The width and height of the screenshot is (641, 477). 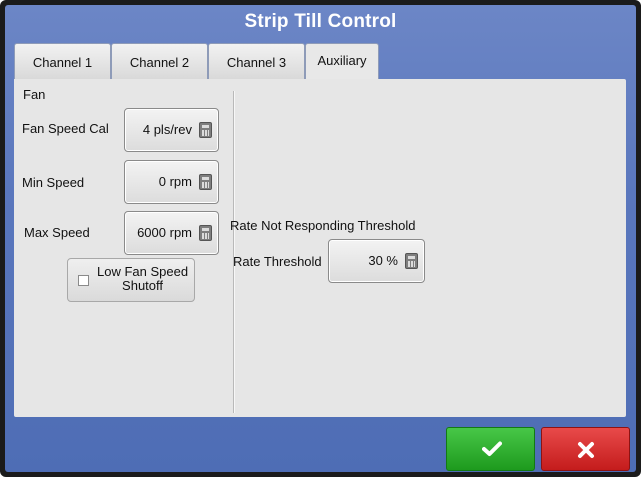 I want to click on x-icon, so click(x=586, y=450).